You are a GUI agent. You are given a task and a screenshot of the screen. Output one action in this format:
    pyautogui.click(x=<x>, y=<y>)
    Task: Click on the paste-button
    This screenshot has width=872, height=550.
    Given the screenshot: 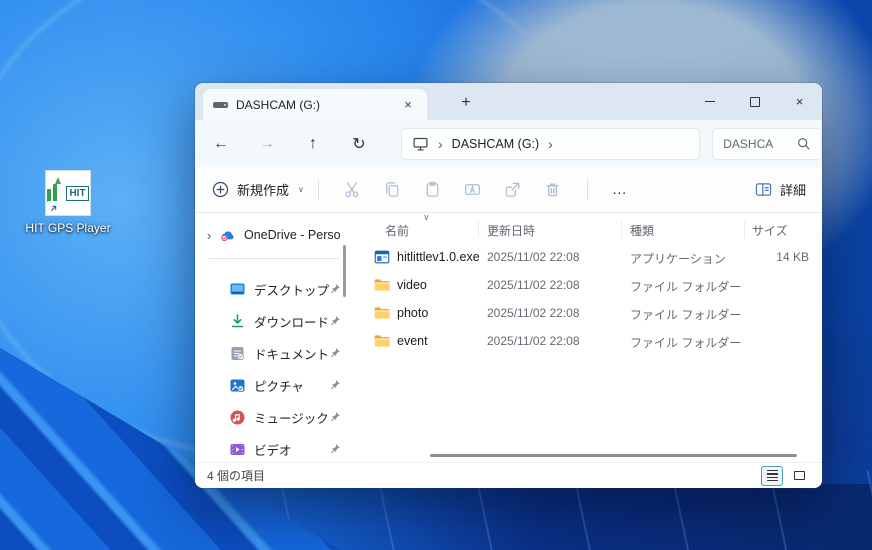 What is the action you would take?
    pyautogui.click(x=433, y=190)
    